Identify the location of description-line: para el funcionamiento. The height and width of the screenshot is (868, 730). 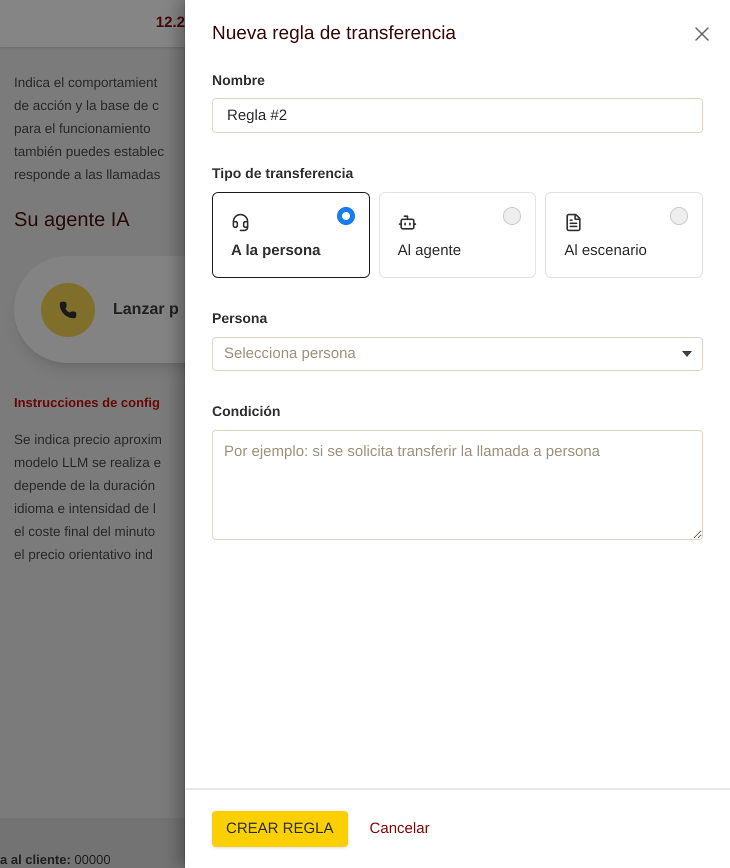
(83, 129).